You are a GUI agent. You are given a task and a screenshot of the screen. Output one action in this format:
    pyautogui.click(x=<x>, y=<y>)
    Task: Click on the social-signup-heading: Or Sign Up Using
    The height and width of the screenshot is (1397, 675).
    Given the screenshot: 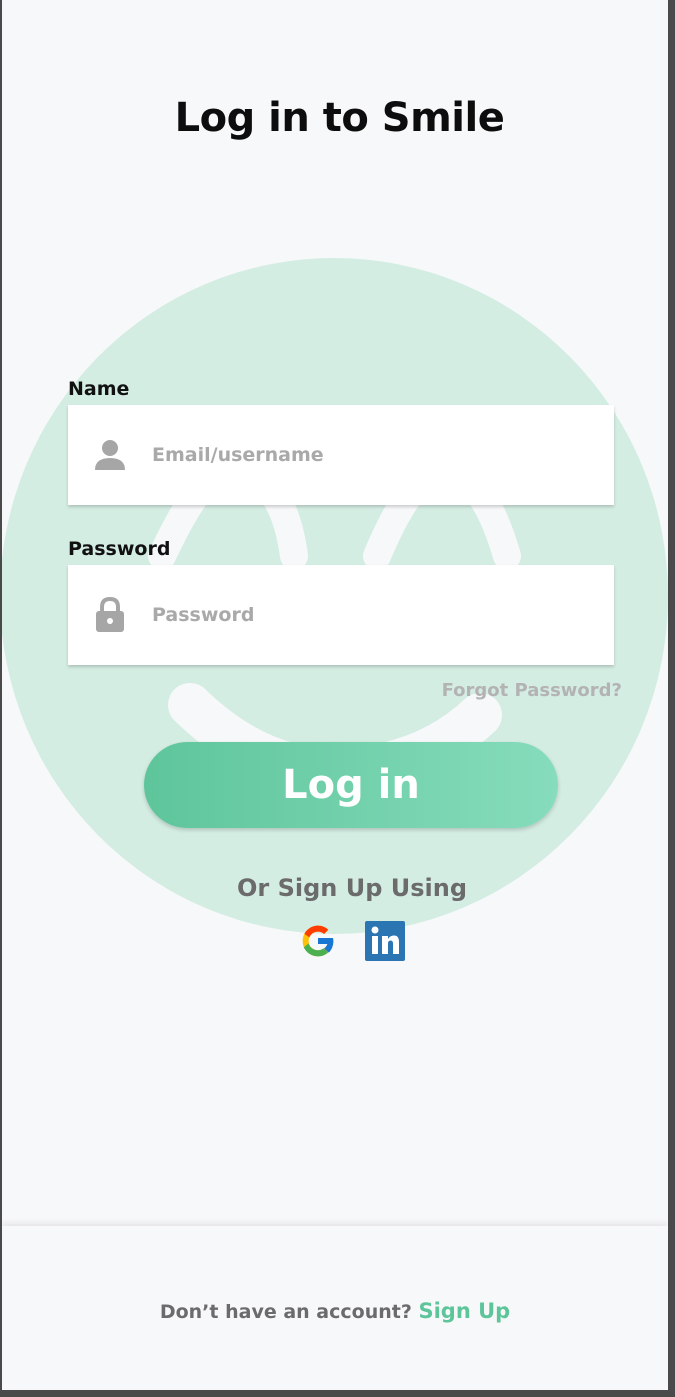 What is the action you would take?
    pyautogui.click(x=351, y=888)
    